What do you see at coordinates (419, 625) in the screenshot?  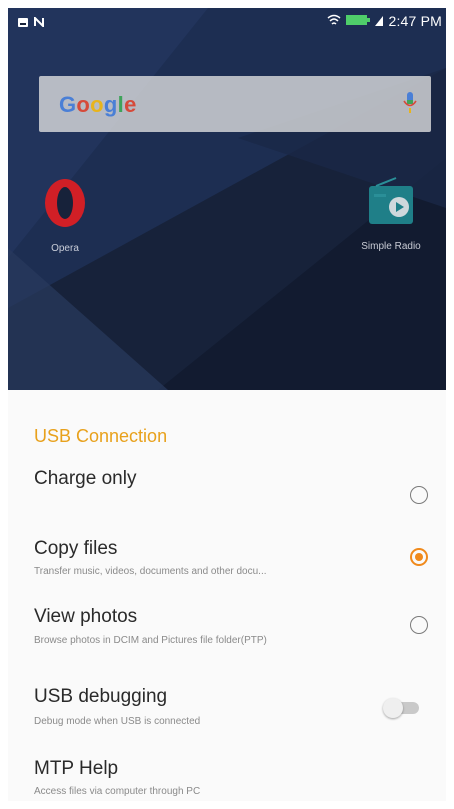 I see `radio-button-view-photos` at bounding box center [419, 625].